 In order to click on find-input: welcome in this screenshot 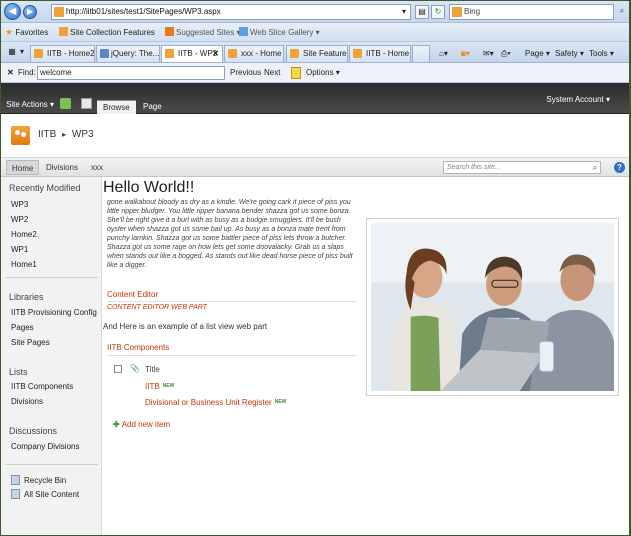, I will do `click(131, 73)`.